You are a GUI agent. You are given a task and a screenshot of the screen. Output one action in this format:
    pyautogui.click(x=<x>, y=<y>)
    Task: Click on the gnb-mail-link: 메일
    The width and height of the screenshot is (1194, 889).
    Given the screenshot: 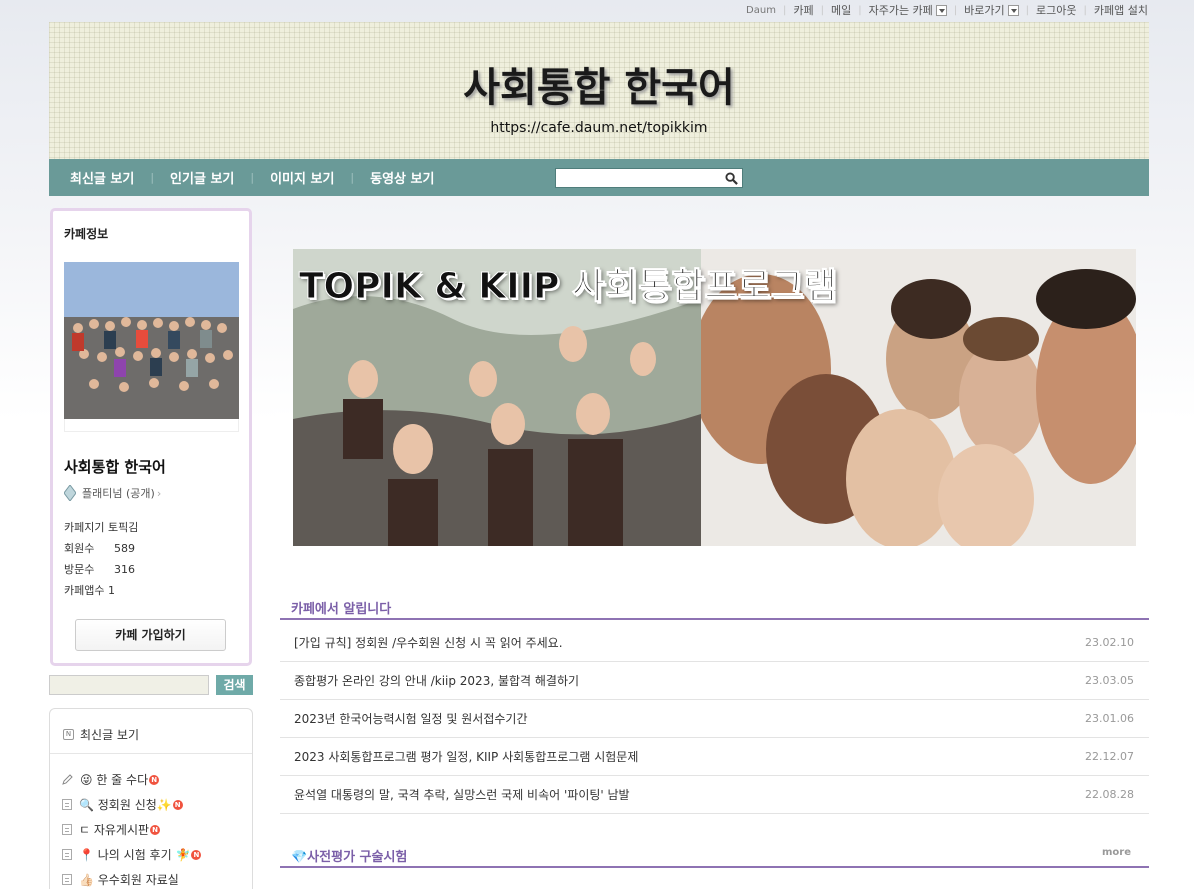 What is the action you would take?
    pyautogui.click(x=841, y=10)
    